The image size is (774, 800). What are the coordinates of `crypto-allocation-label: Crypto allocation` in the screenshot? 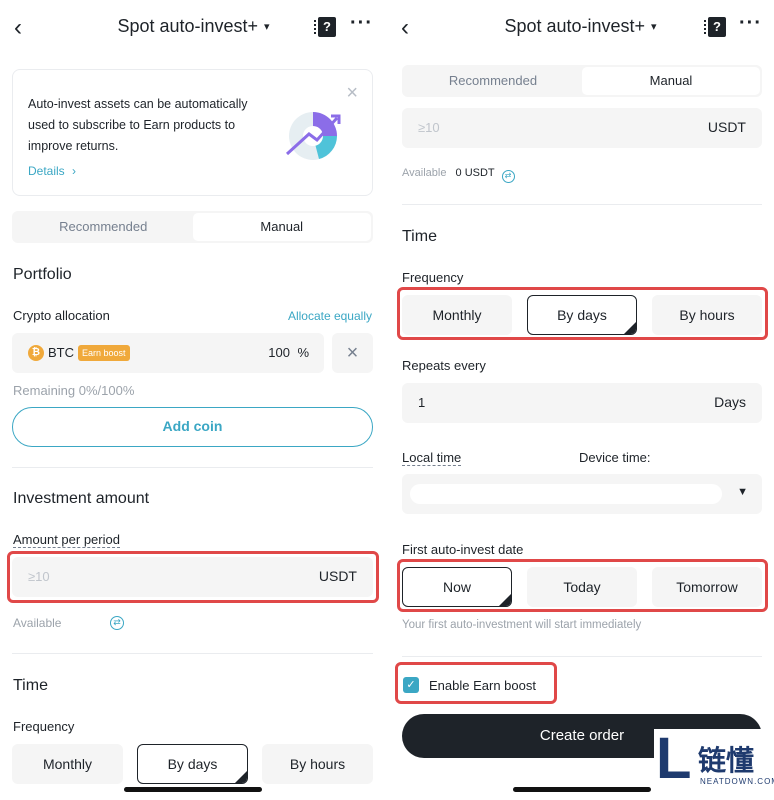 It's located at (61, 315).